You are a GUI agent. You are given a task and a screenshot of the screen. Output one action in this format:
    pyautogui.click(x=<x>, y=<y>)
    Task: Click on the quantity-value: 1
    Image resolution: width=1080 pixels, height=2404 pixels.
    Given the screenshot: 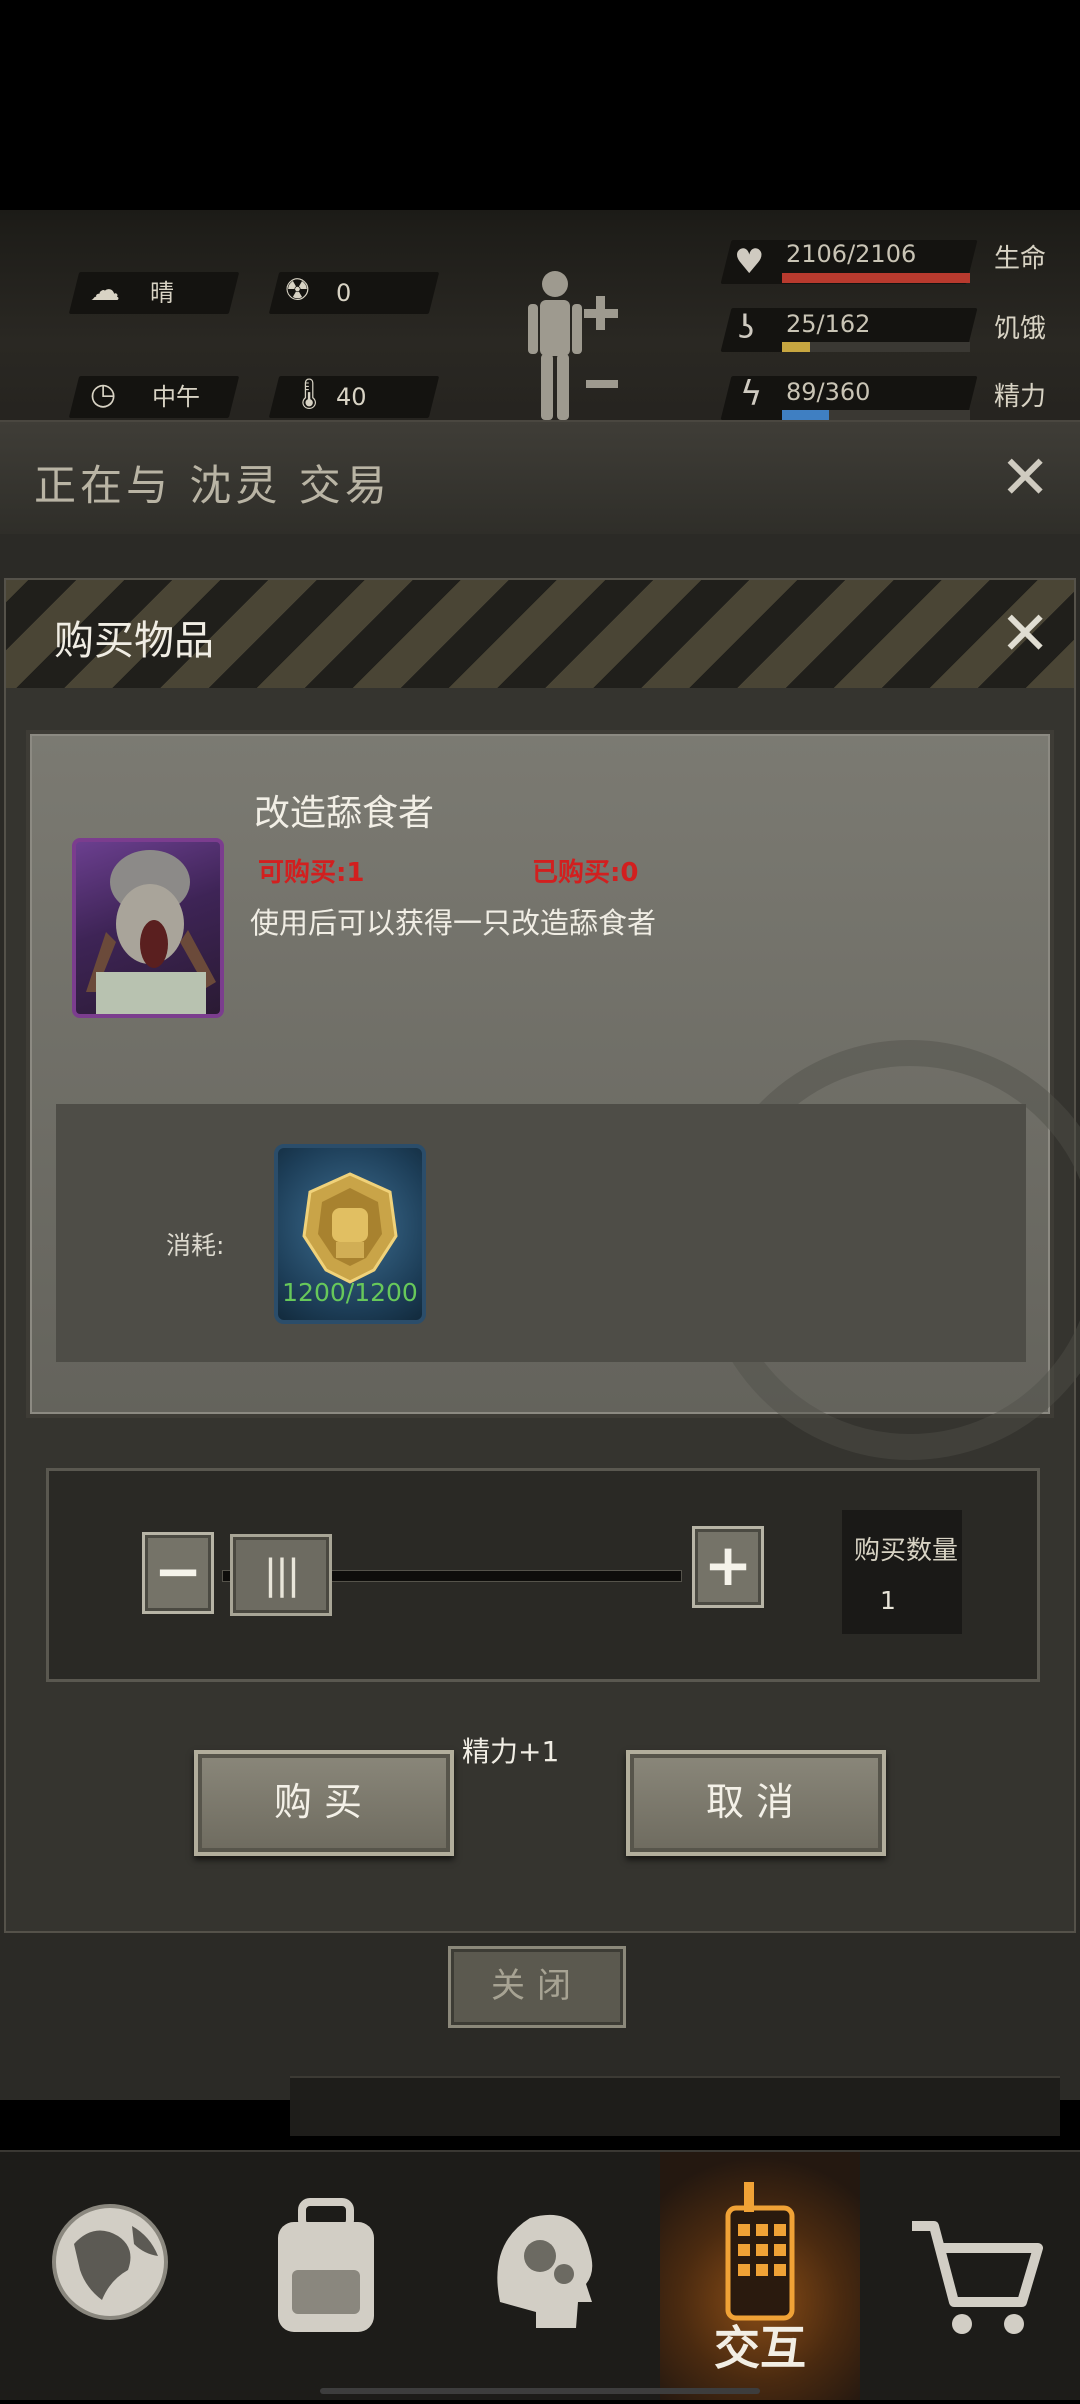 What is the action you would take?
    pyautogui.click(x=888, y=1600)
    